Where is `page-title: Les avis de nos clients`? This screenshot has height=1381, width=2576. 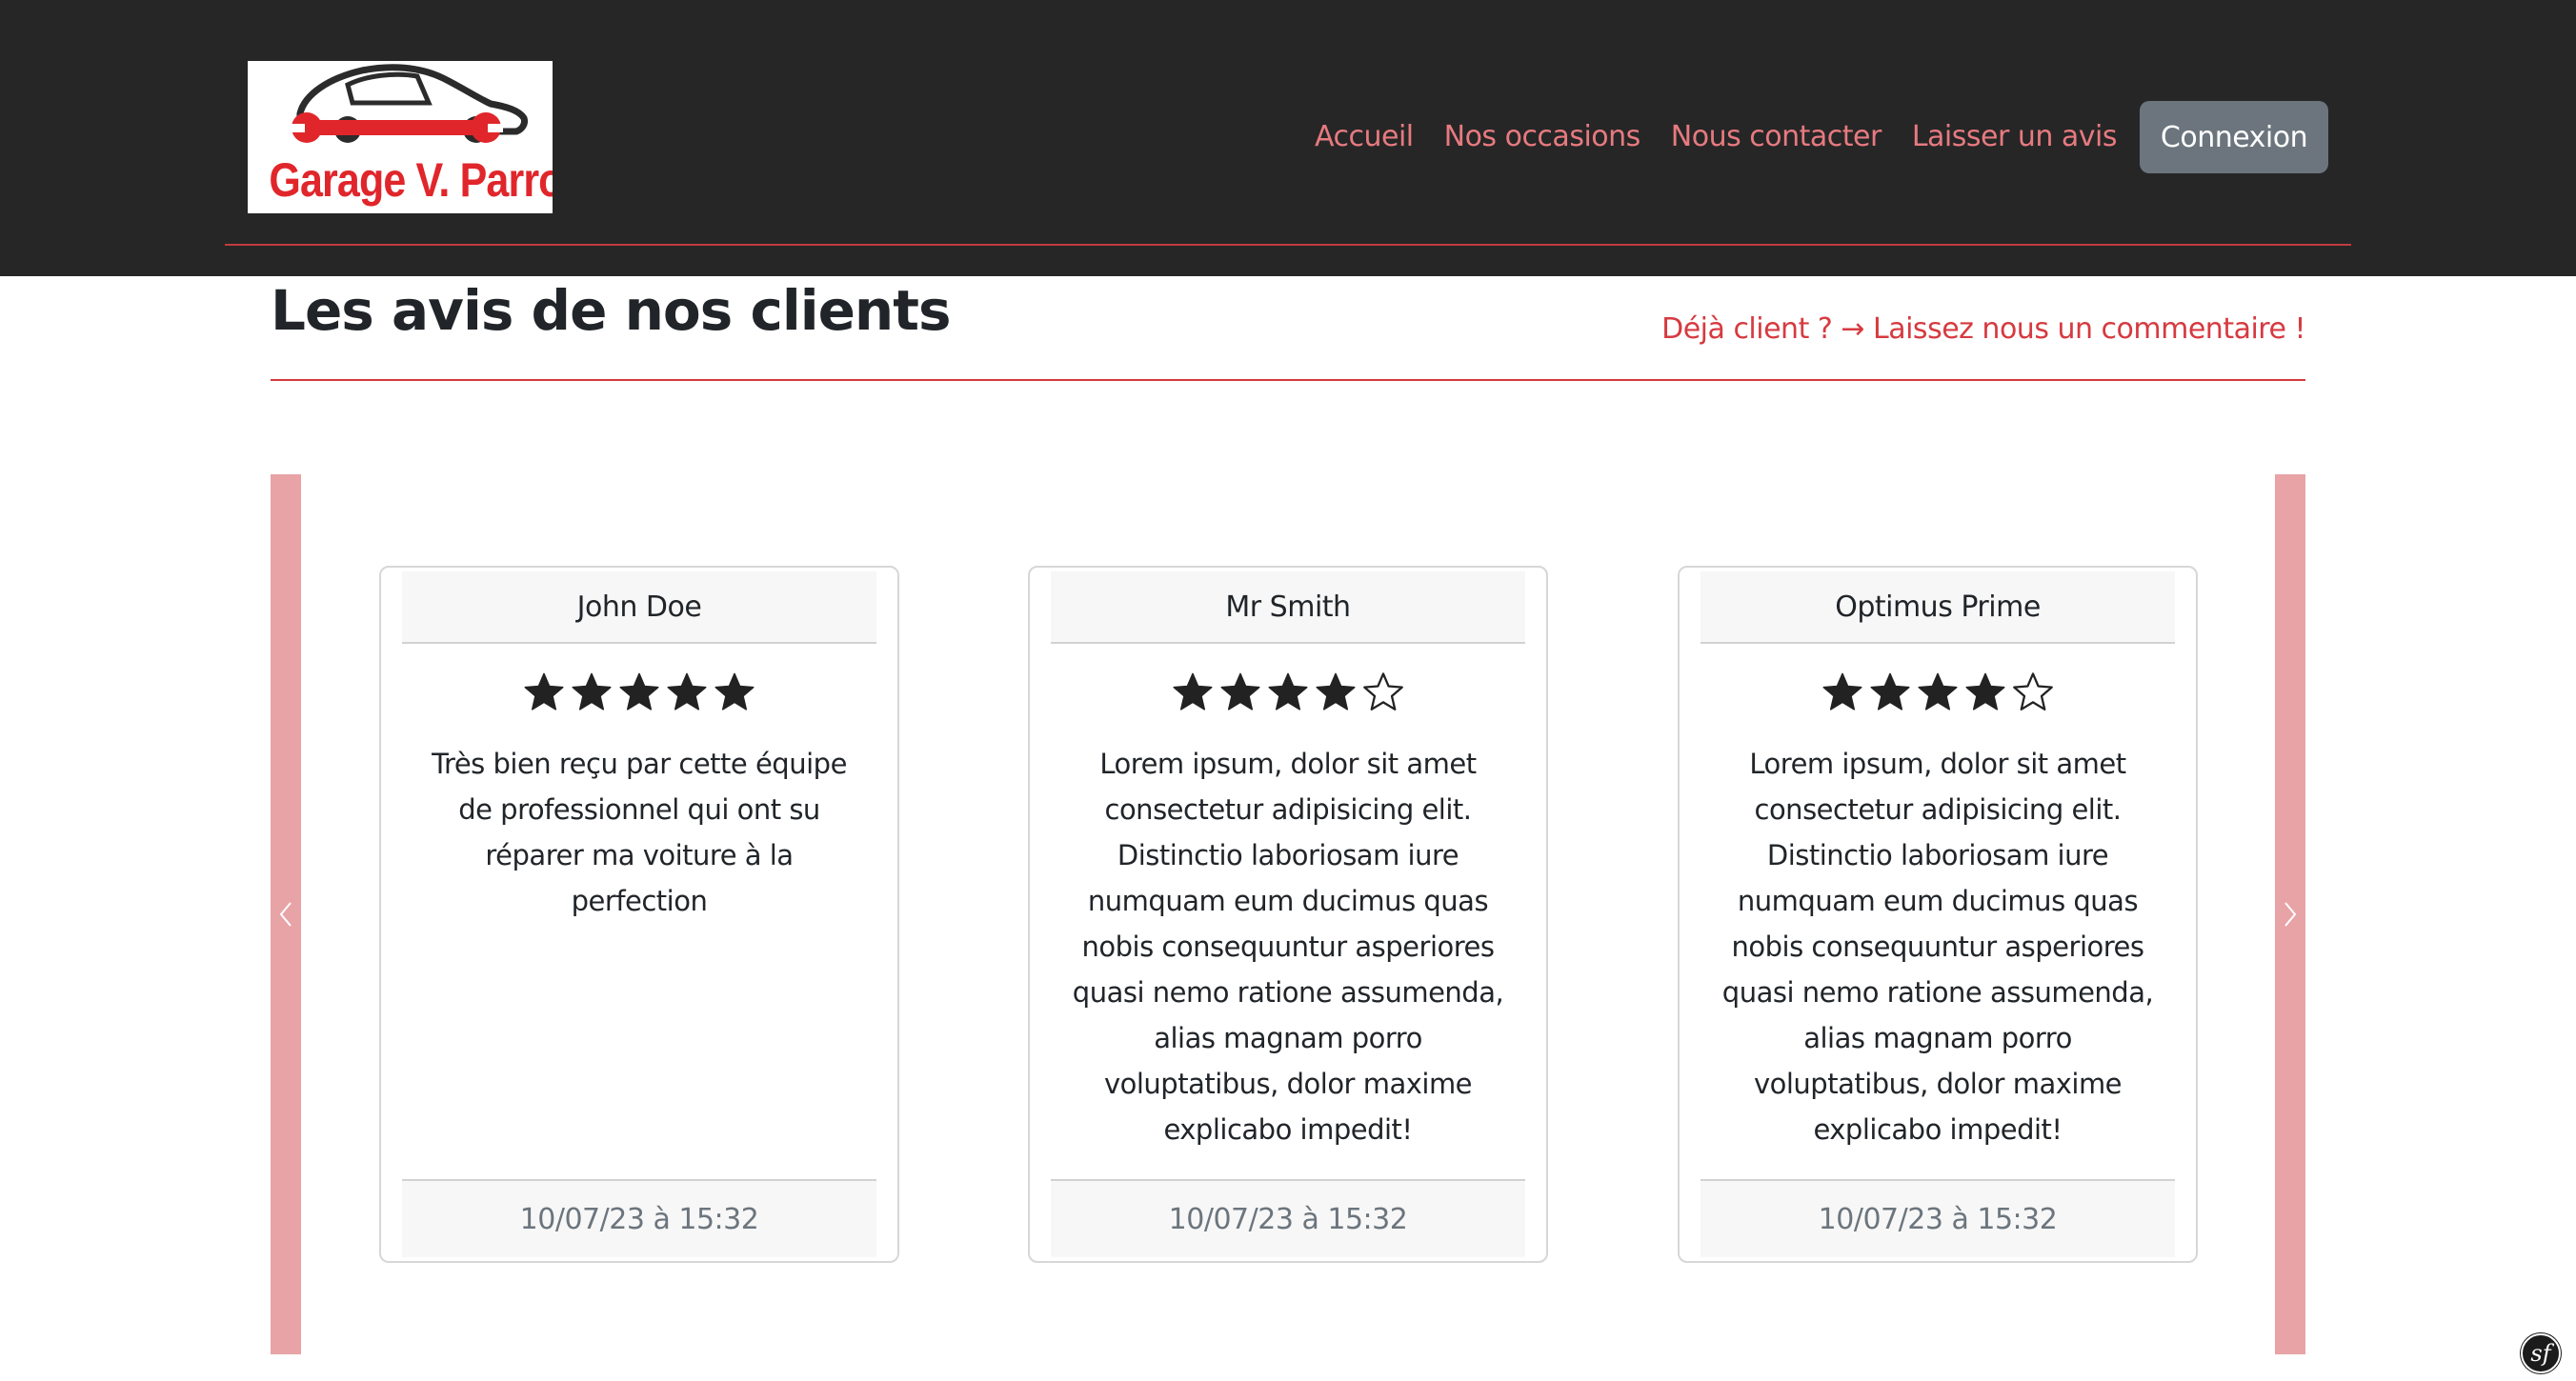
page-title: Les avis de nos clients is located at coordinates (611, 310).